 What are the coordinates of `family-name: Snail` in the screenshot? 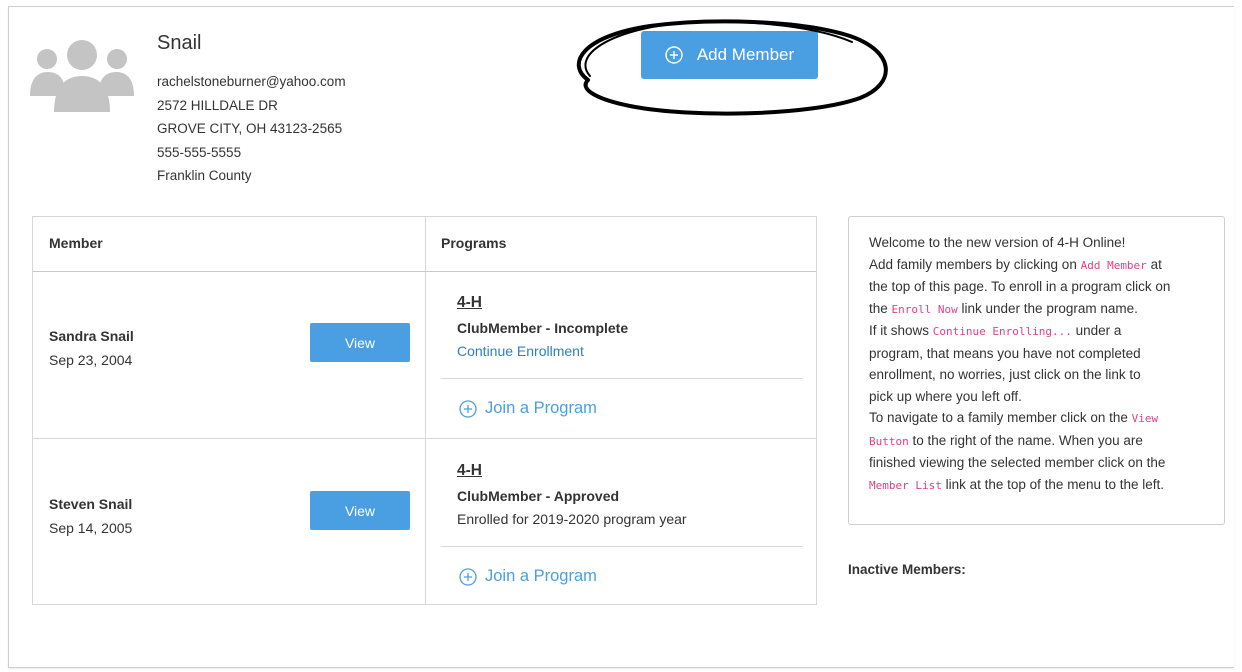 It's located at (179, 43).